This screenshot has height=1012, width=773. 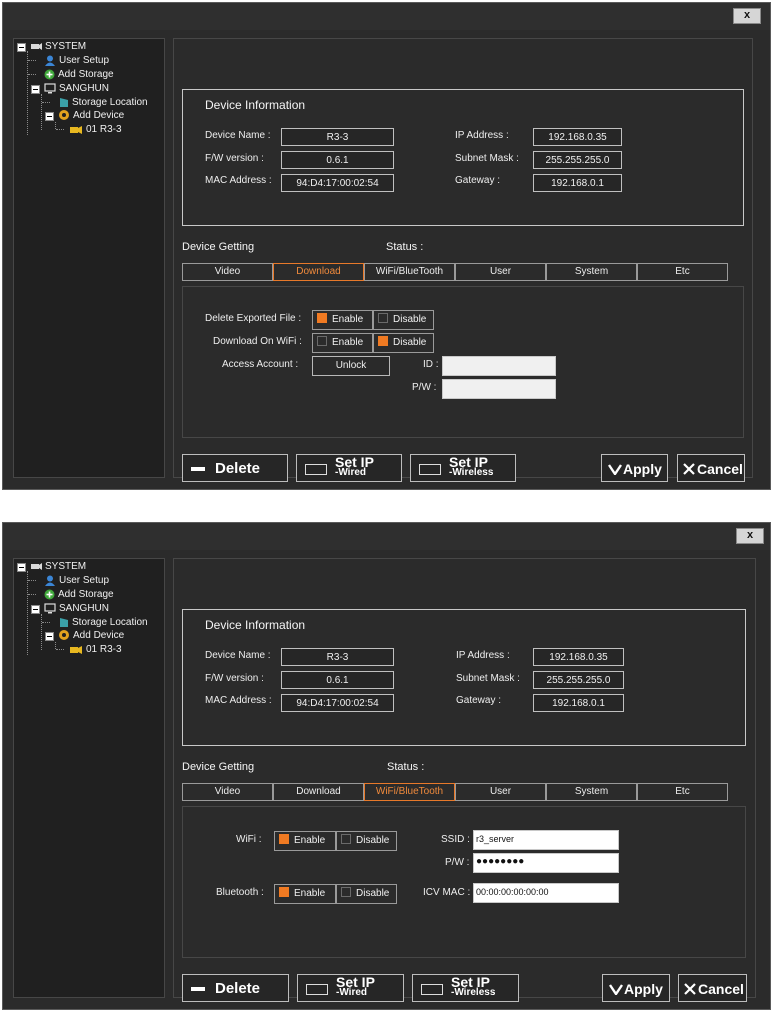 I want to click on ip-value: 192.168.0.35, so click(x=578, y=657).